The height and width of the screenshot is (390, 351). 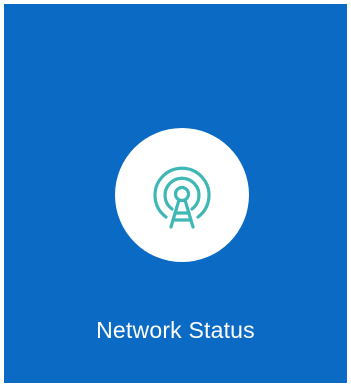 I want to click on icon-badge, so click(x=182, y=195).